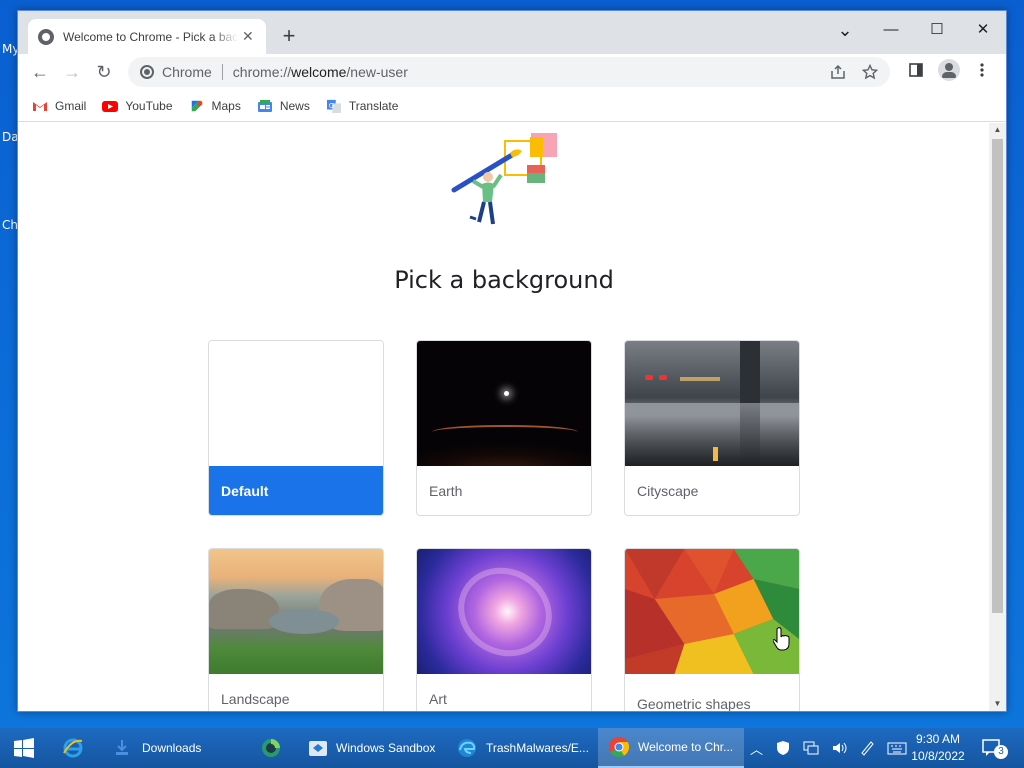 The width and height of the screenshot is (1024, 768). I want to click on forward-button: →, so click(72, 72).